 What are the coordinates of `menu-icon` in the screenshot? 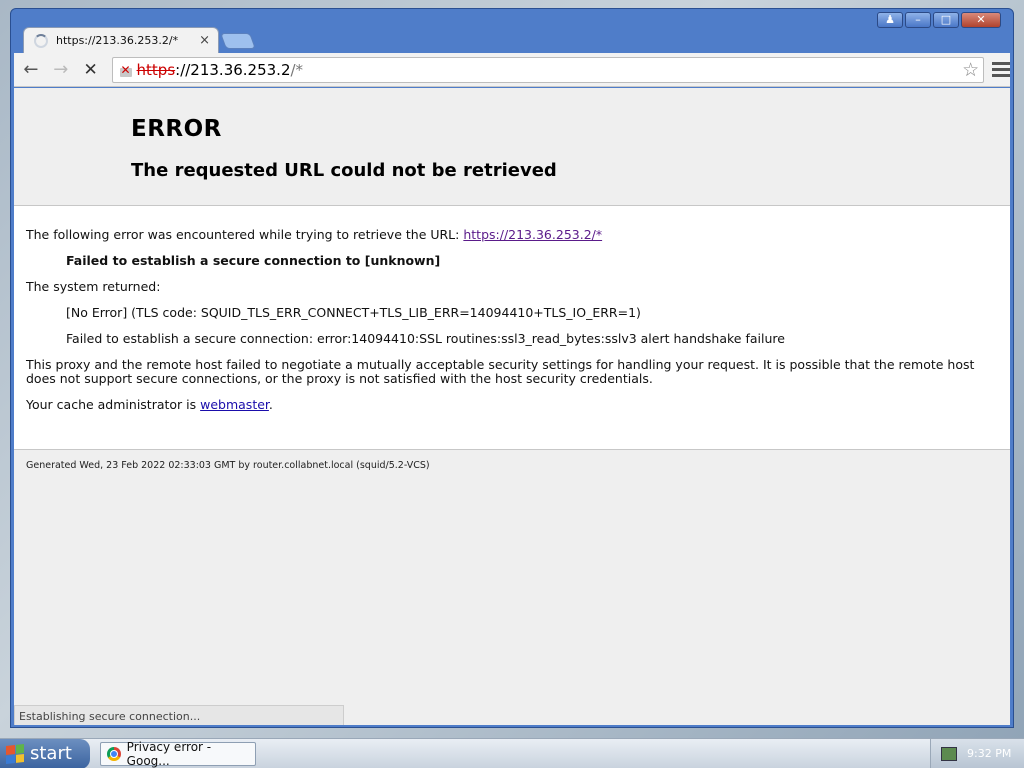 It's located at (1001, 69).